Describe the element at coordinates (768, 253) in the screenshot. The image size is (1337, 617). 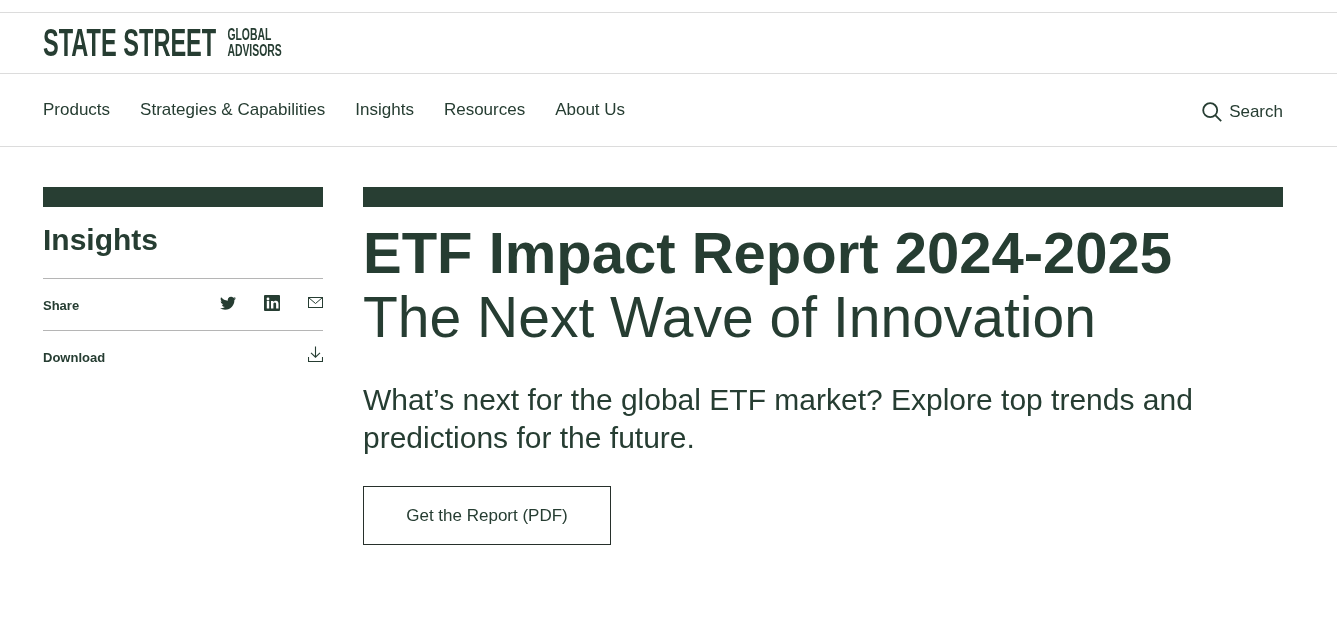
I see `page-title: ETF Impact Report 2024-2025` at that location.